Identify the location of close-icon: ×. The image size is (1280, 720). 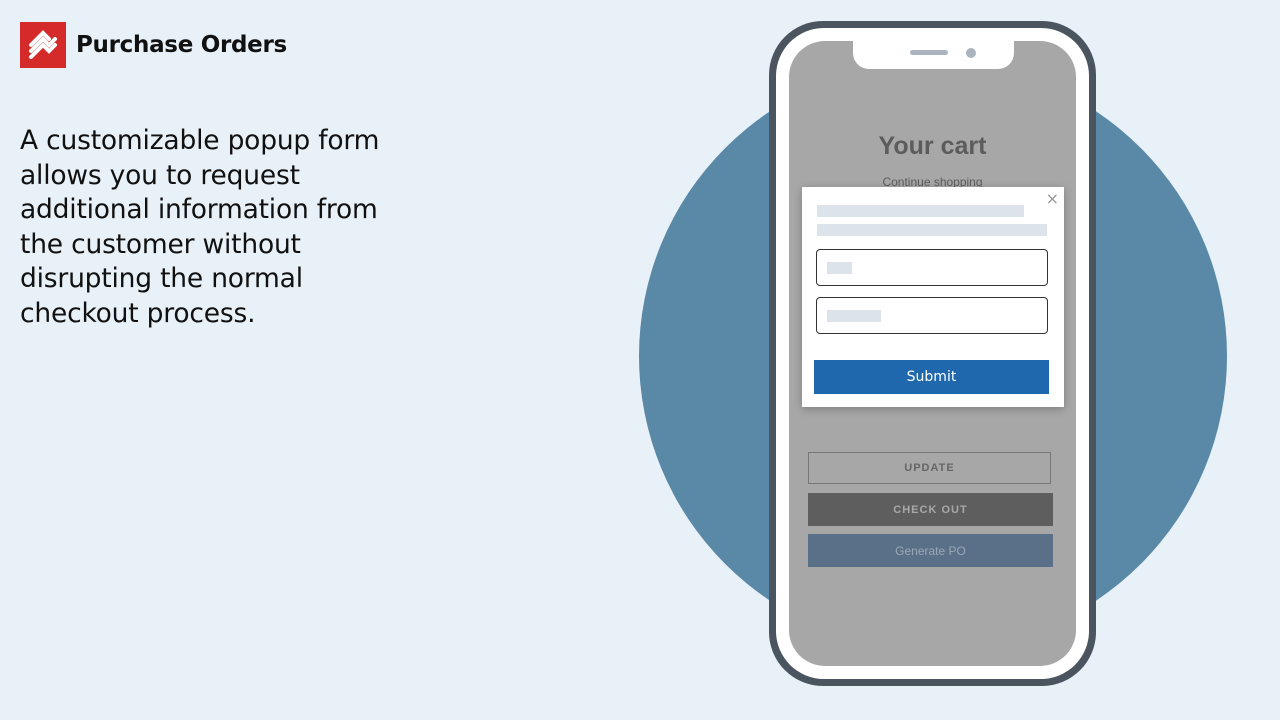
(1052, 198).